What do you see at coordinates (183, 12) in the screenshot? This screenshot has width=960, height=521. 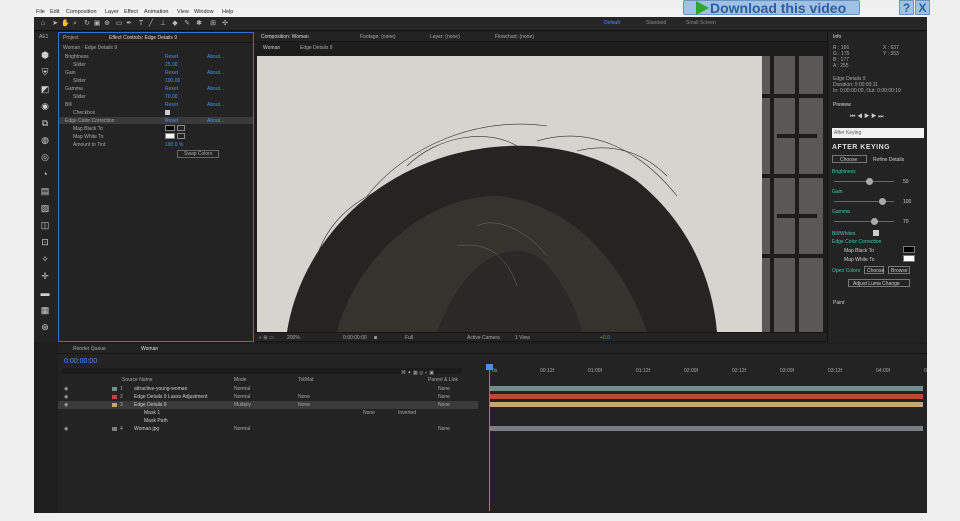 I see `menu-view: View` at bounding box center [183, 12].